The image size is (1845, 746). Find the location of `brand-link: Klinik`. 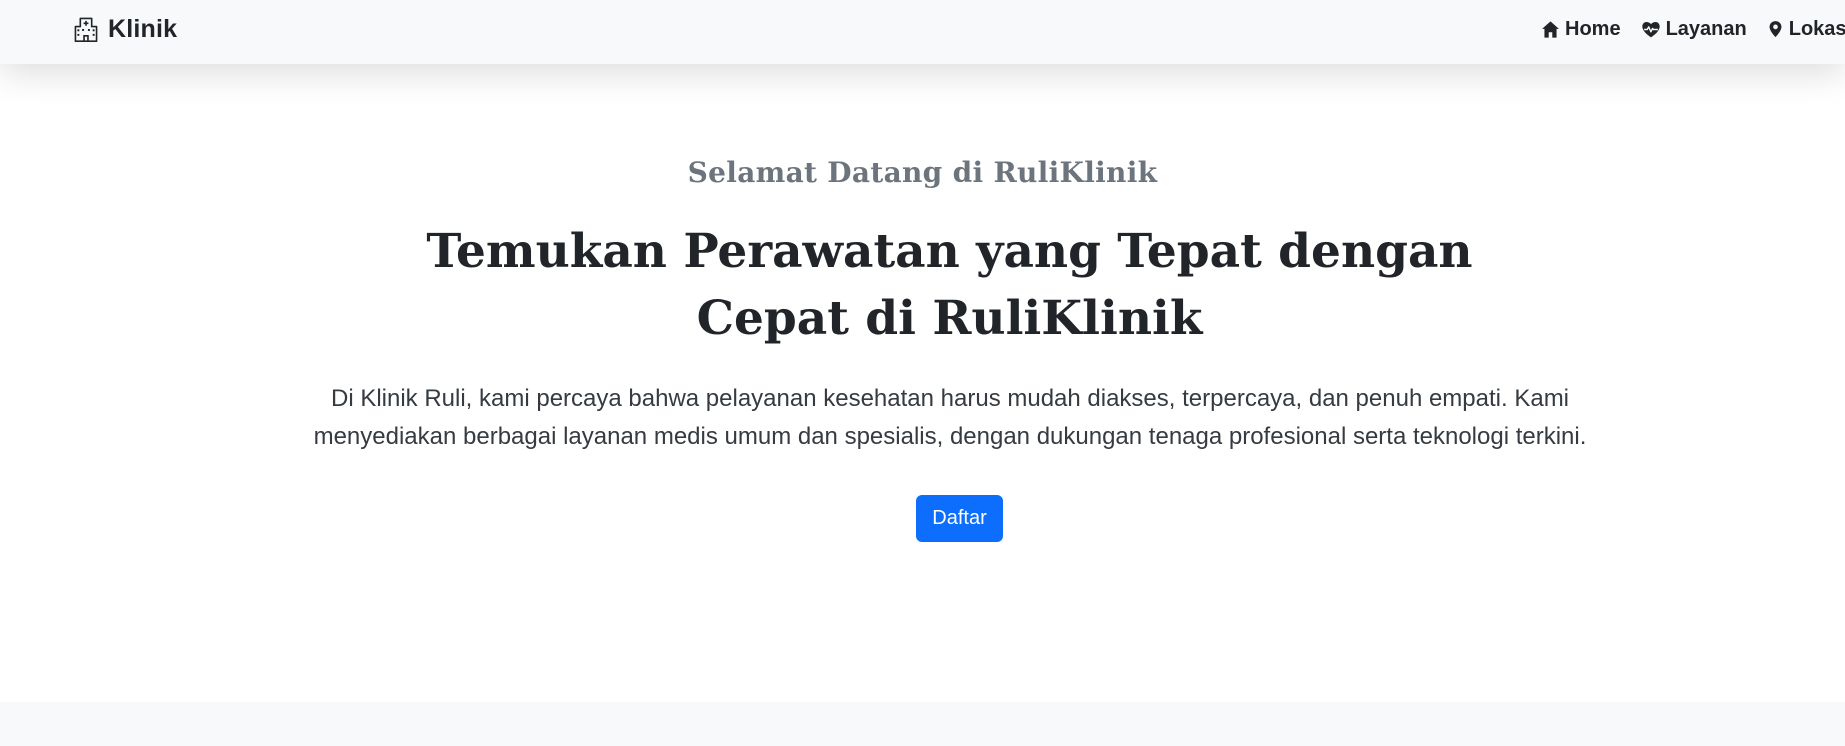

brand-link: Klinik is located at coordinates (125, 29).